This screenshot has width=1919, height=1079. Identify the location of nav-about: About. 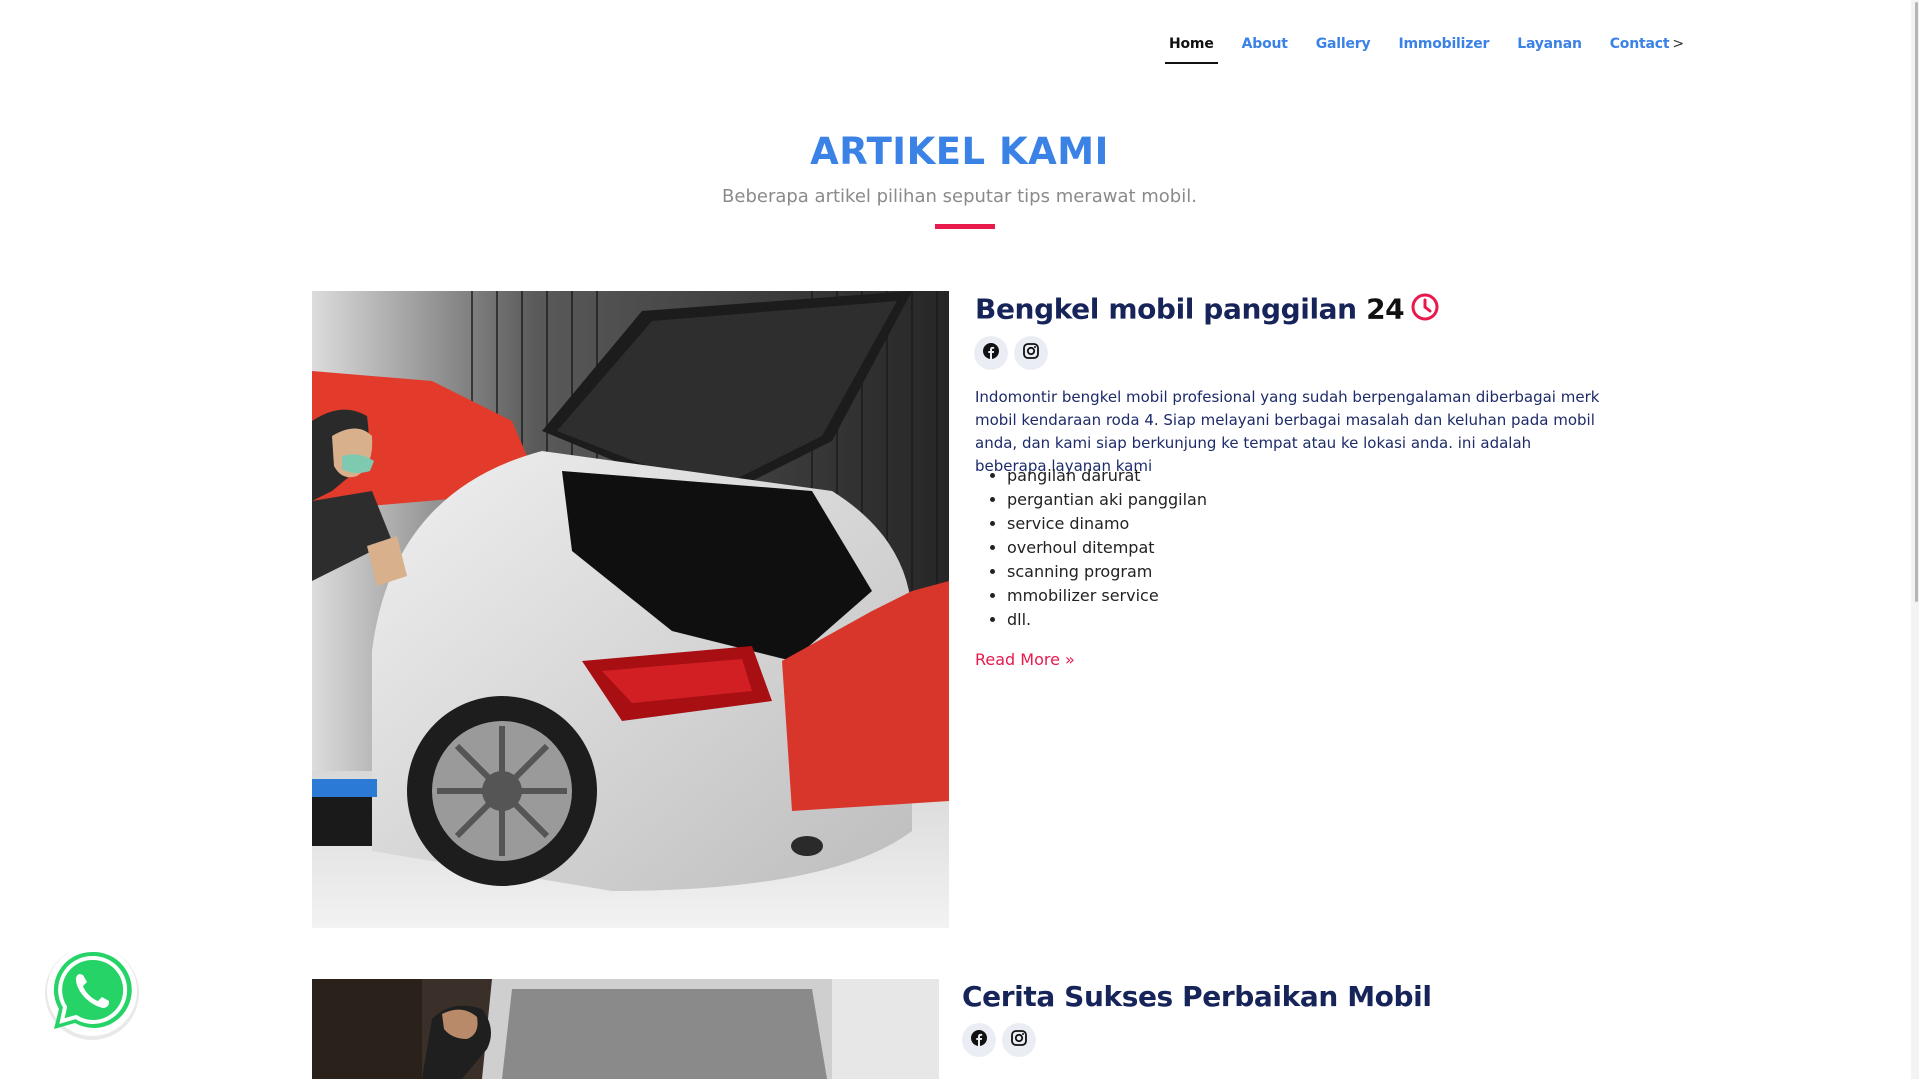
(1265, 47).